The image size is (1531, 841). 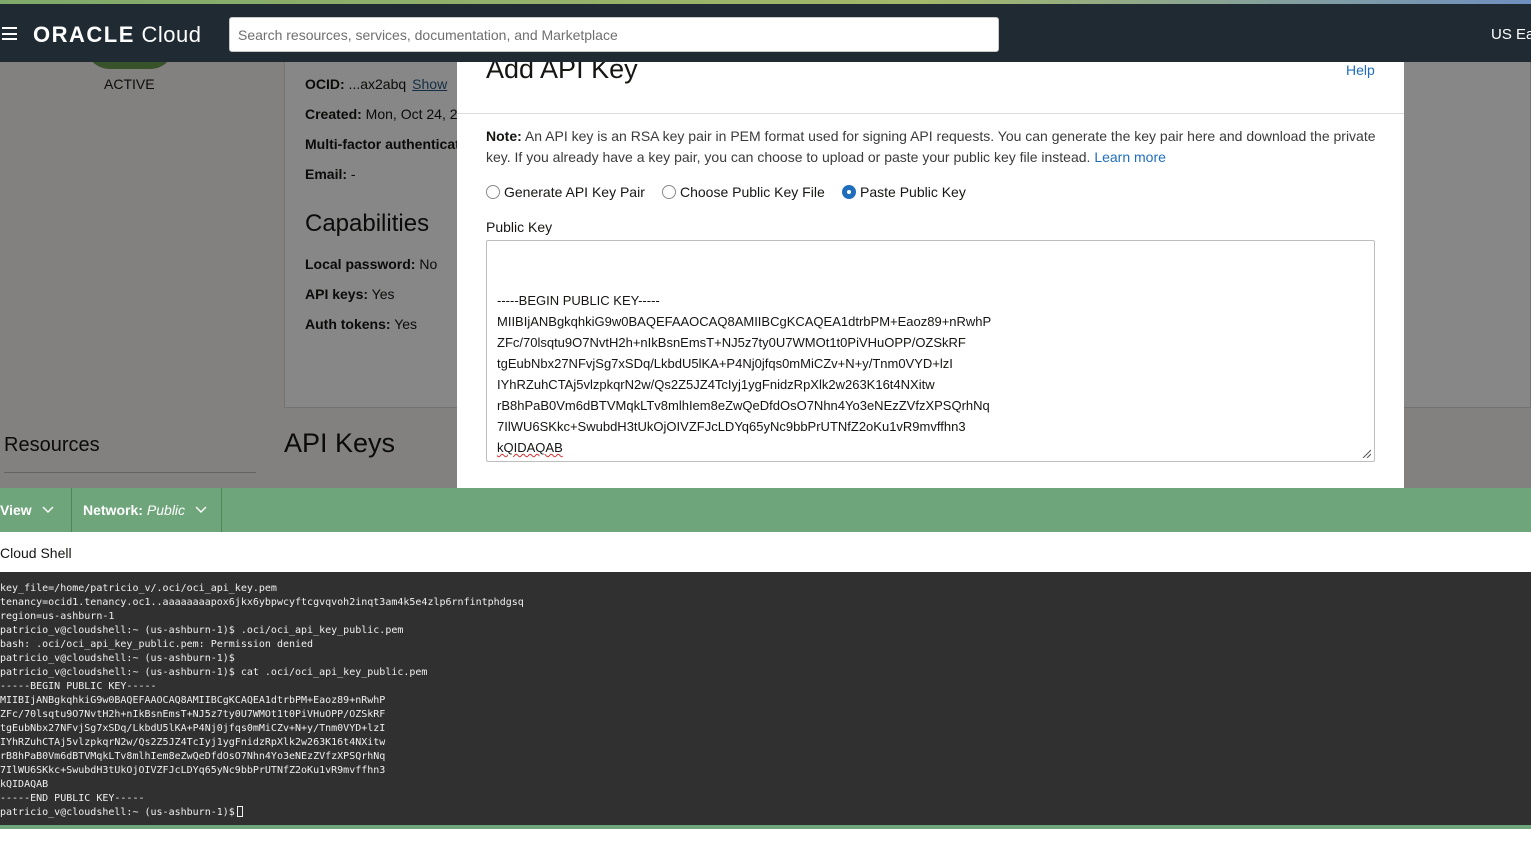 What do you see at coordinates (930, 88) in the screenshot?
I see `dialog-header: Add API Key Help` at bounding box center [930, 88].